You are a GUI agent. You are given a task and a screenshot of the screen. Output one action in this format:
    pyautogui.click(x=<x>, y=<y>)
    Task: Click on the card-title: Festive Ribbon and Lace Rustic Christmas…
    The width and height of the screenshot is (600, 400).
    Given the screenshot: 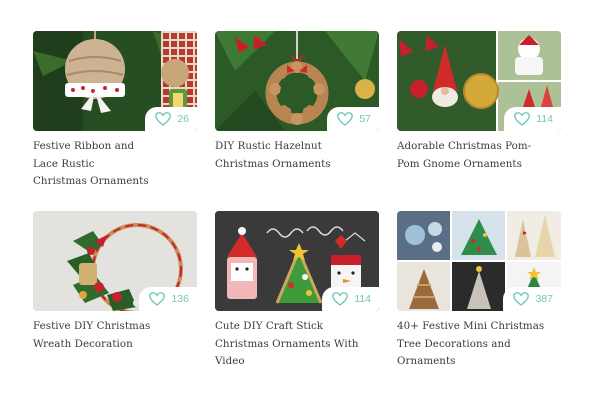 What is the action you would take?
    pyautogui.click(x=92, y=164)
    